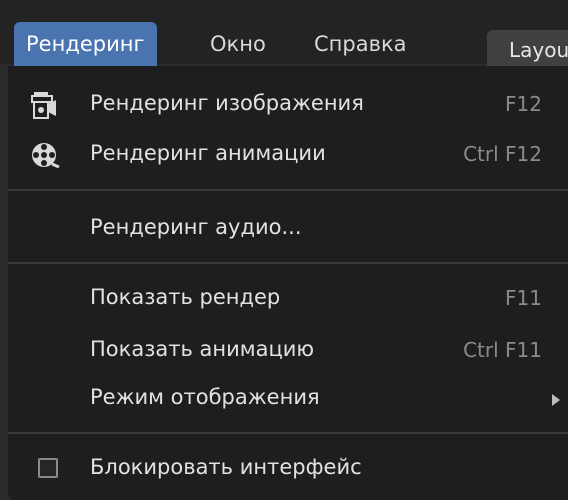 The image size is (568, 500). I want to click on menu-item-lock-interface: Блокировать интерфейс, so click(288, 468).